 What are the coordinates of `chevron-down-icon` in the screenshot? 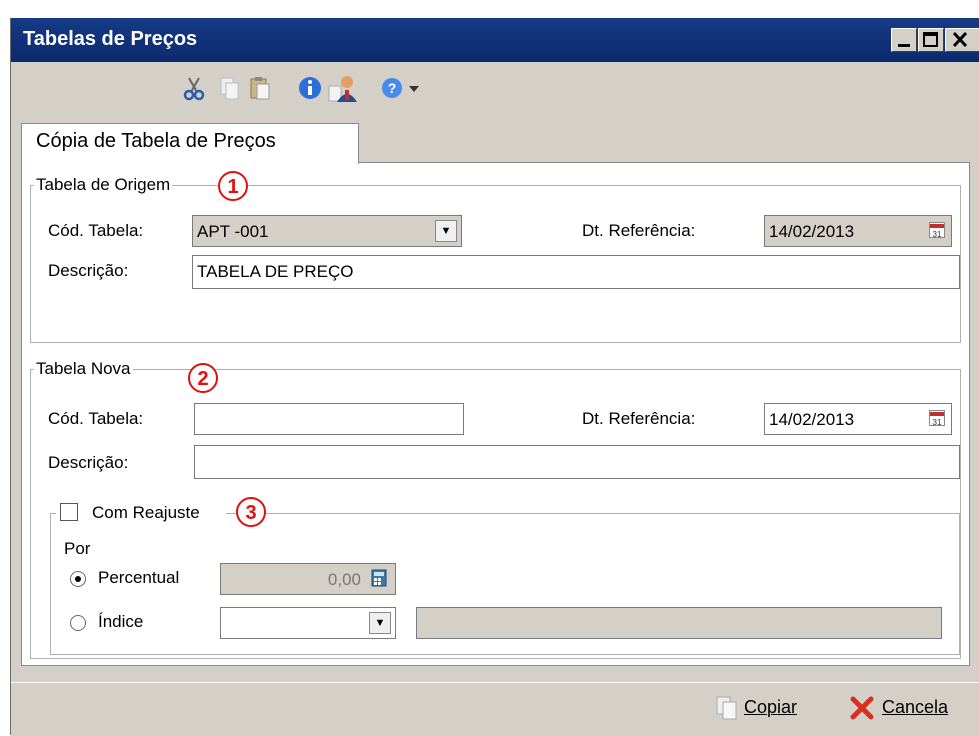 It's located at (414, 88).